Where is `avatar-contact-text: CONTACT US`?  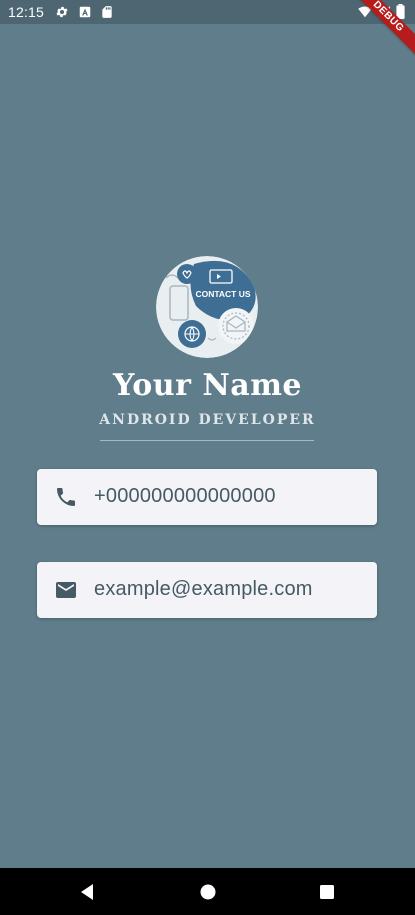
avatar-contact-text: CONTACT US is located at coordinates (222, 294).